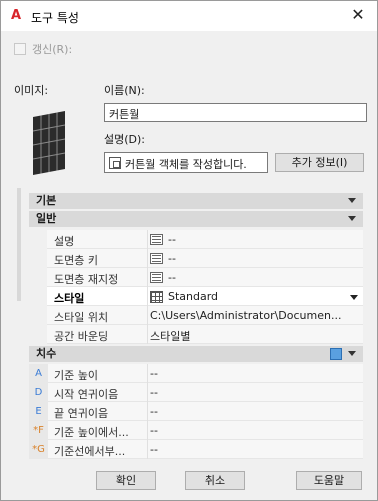  I want to click on prop-value: 스타일별, so click(170, 336).